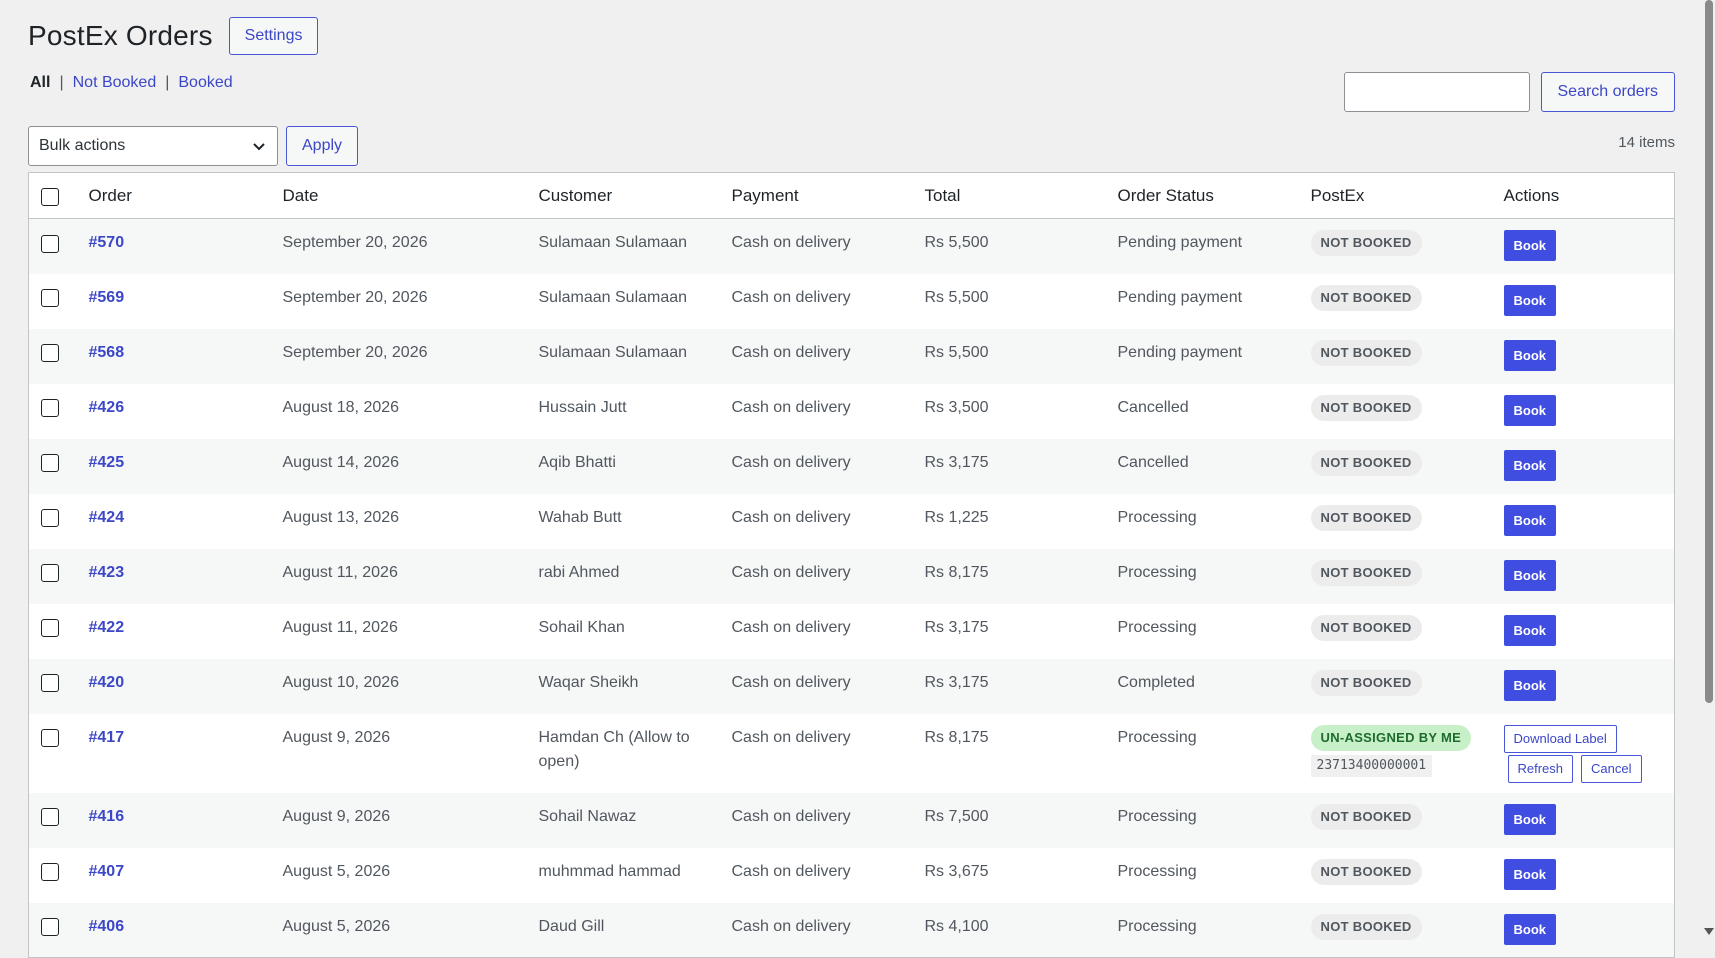 The width and height of the screenshot is (1715, 958). What do you see at coordinates (1397, 753) in the screenshot?
I see `postex-cell: UN-ASSIGNED BY ME 23713400000001` at bounding box center [1397, 753].